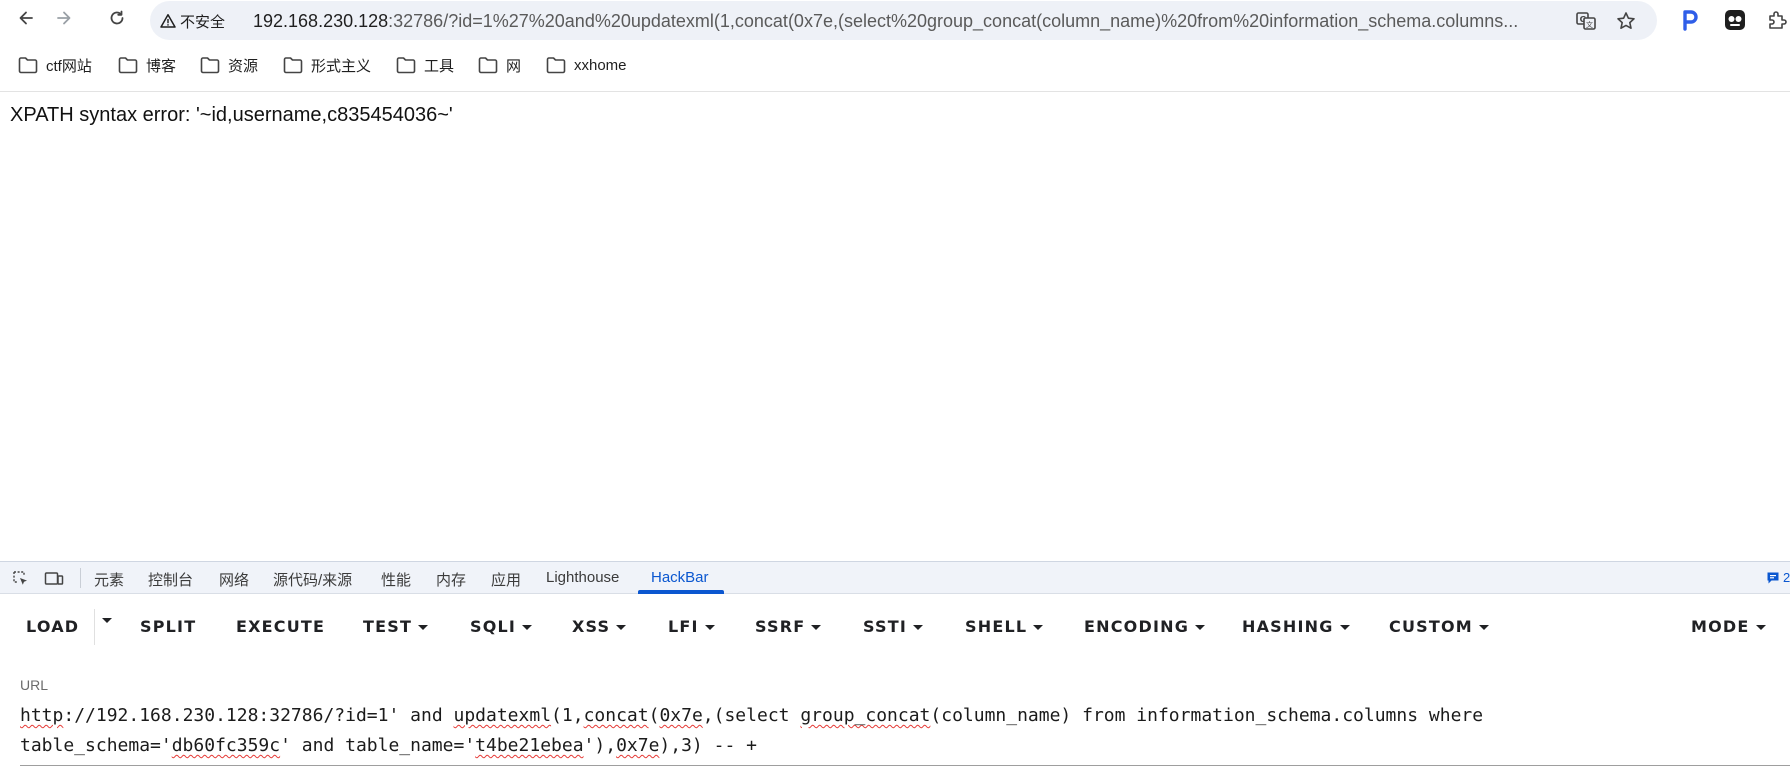  I want to click on reload-button, so click(117, 18).